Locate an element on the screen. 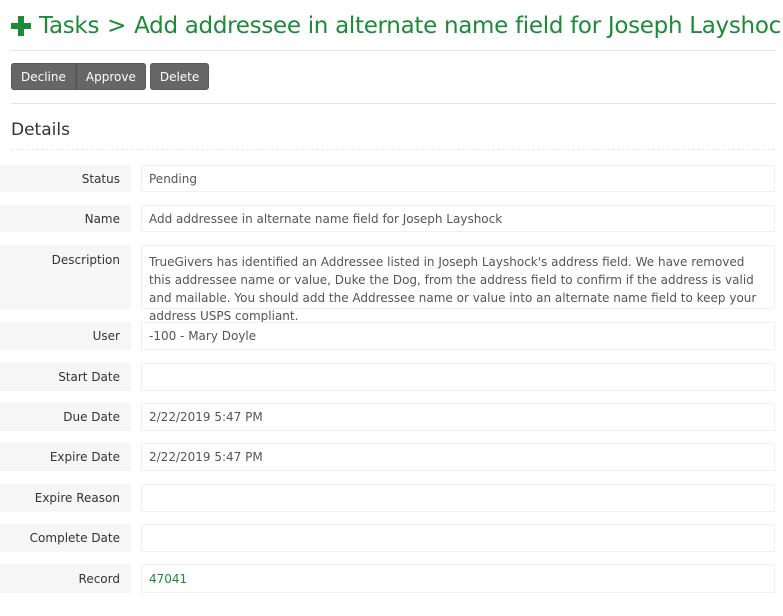 Image resolution: width=783 pixels, height=616 pixels. field-label: Status is located at coordinates (65, 178).